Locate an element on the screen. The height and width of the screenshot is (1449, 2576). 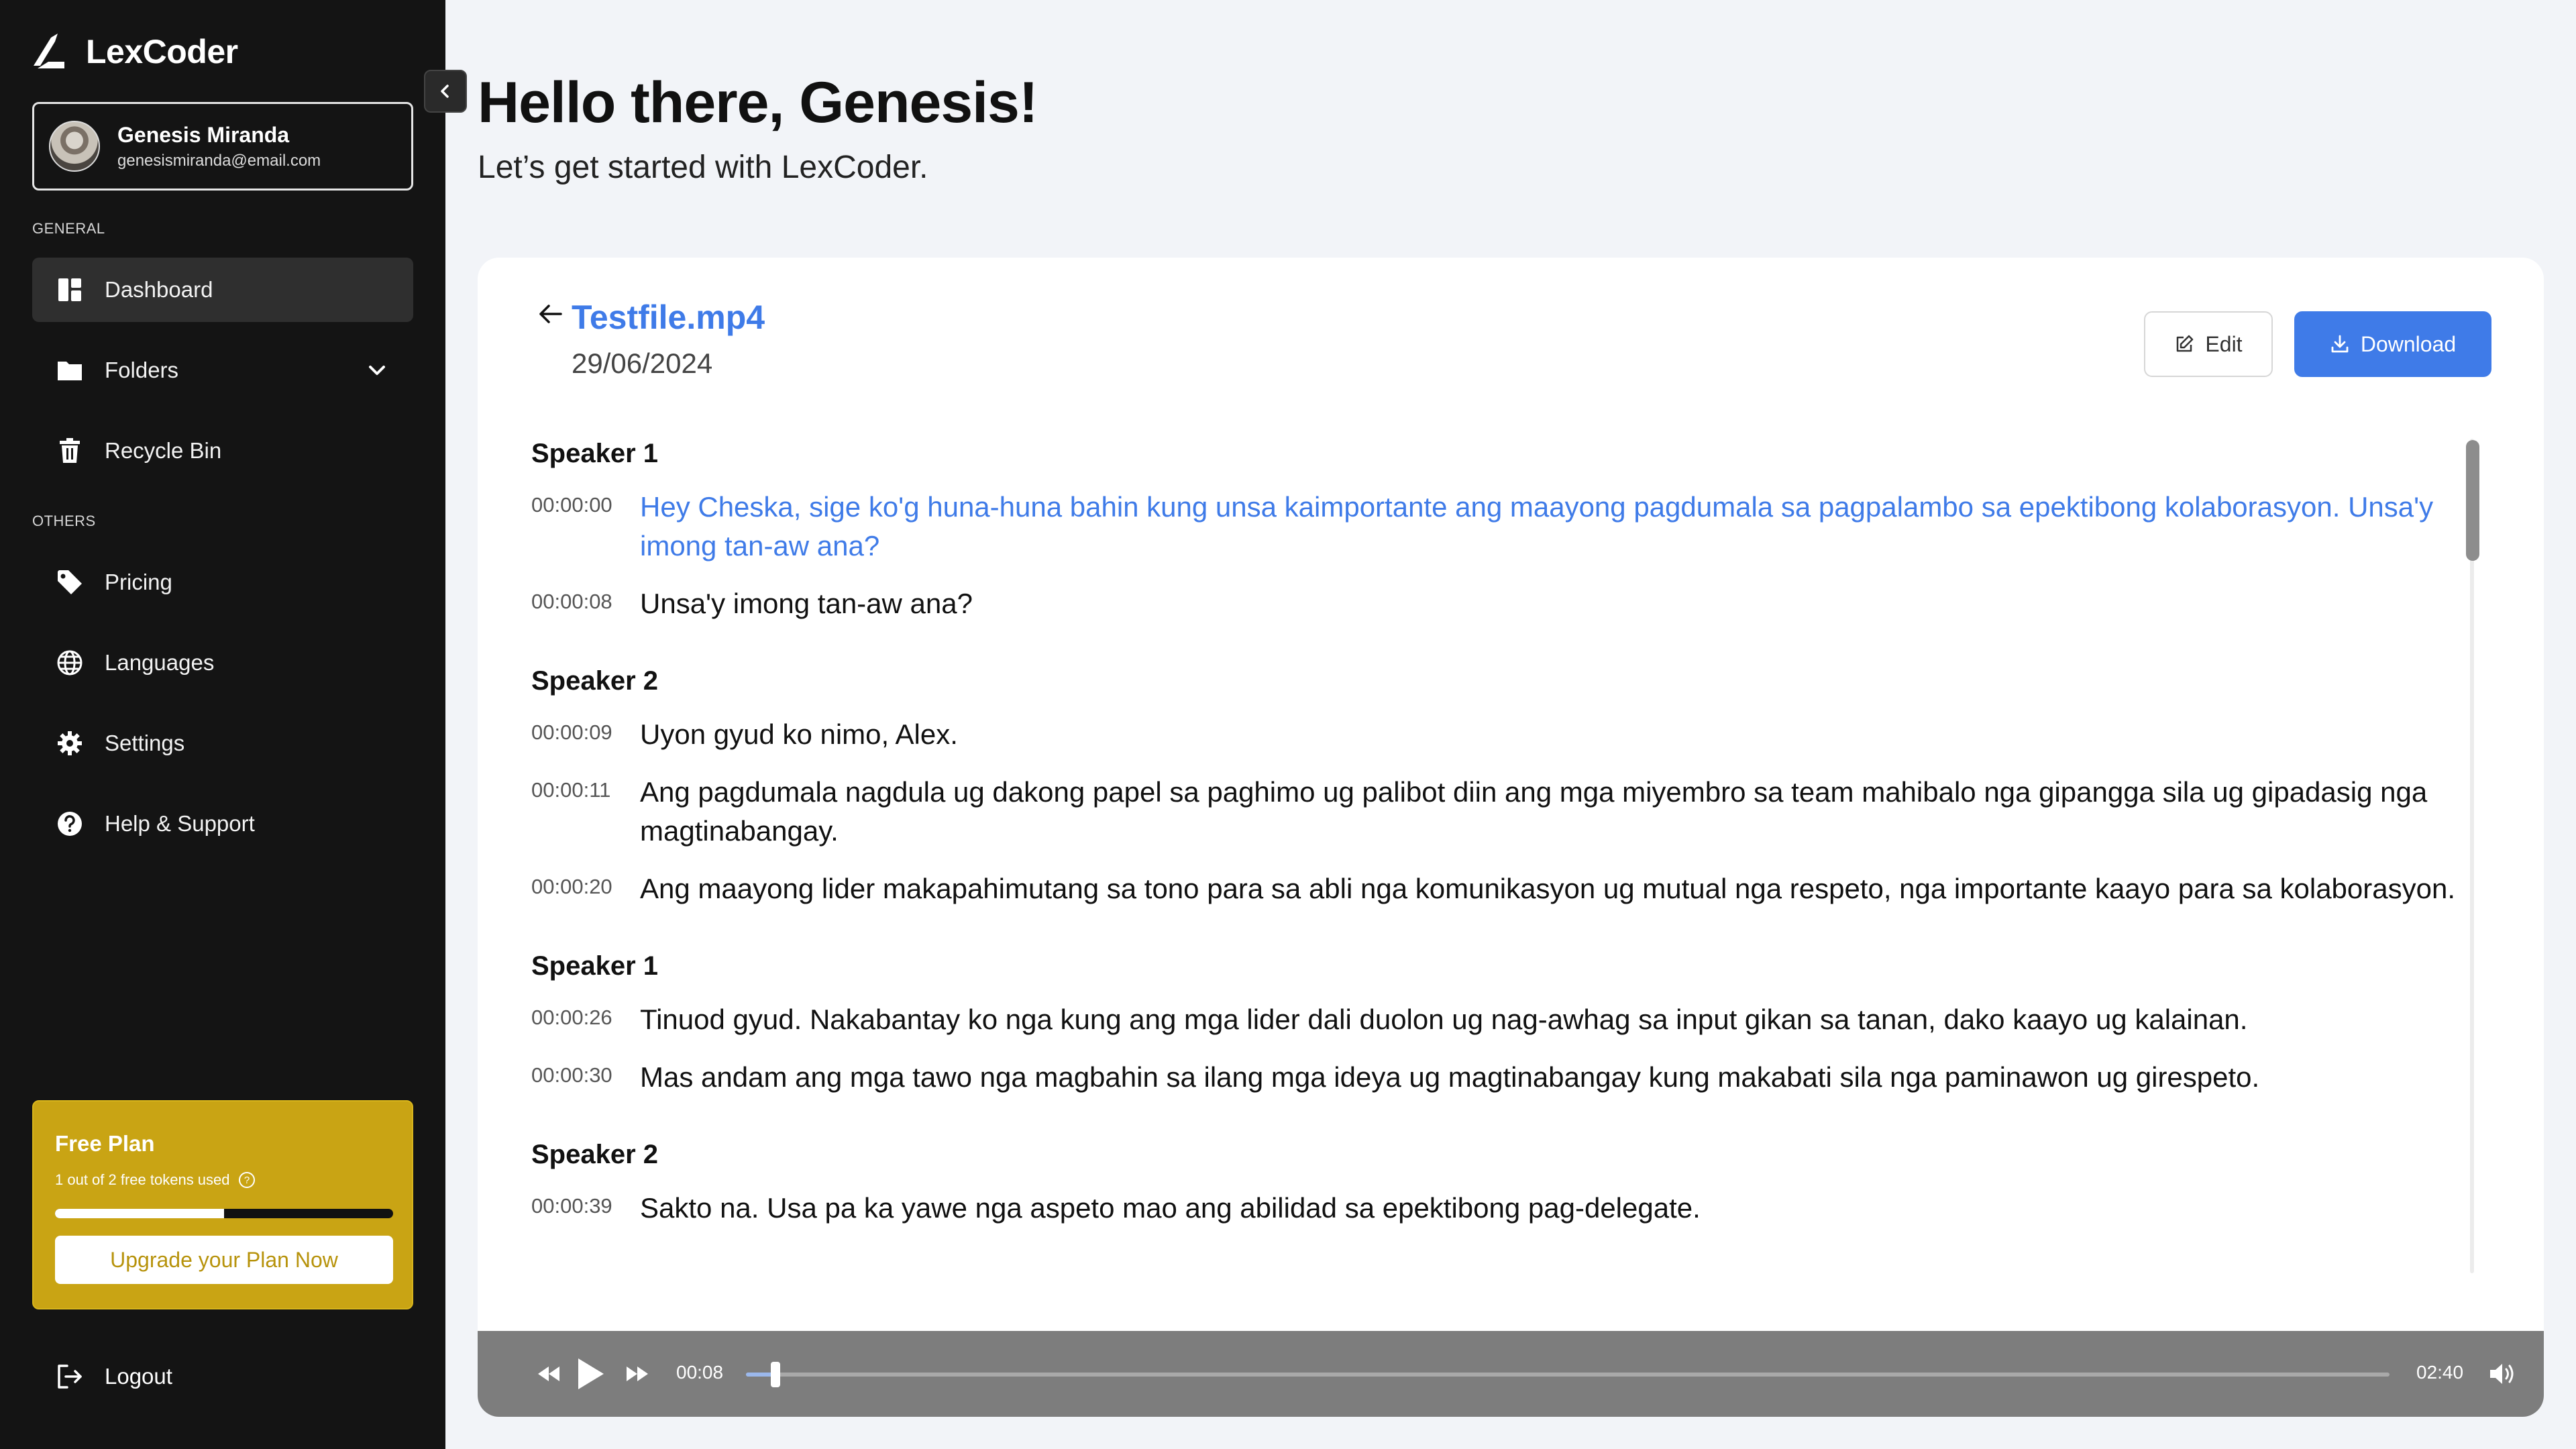
logout-button: Logout is located at coordinates (114, 1376).